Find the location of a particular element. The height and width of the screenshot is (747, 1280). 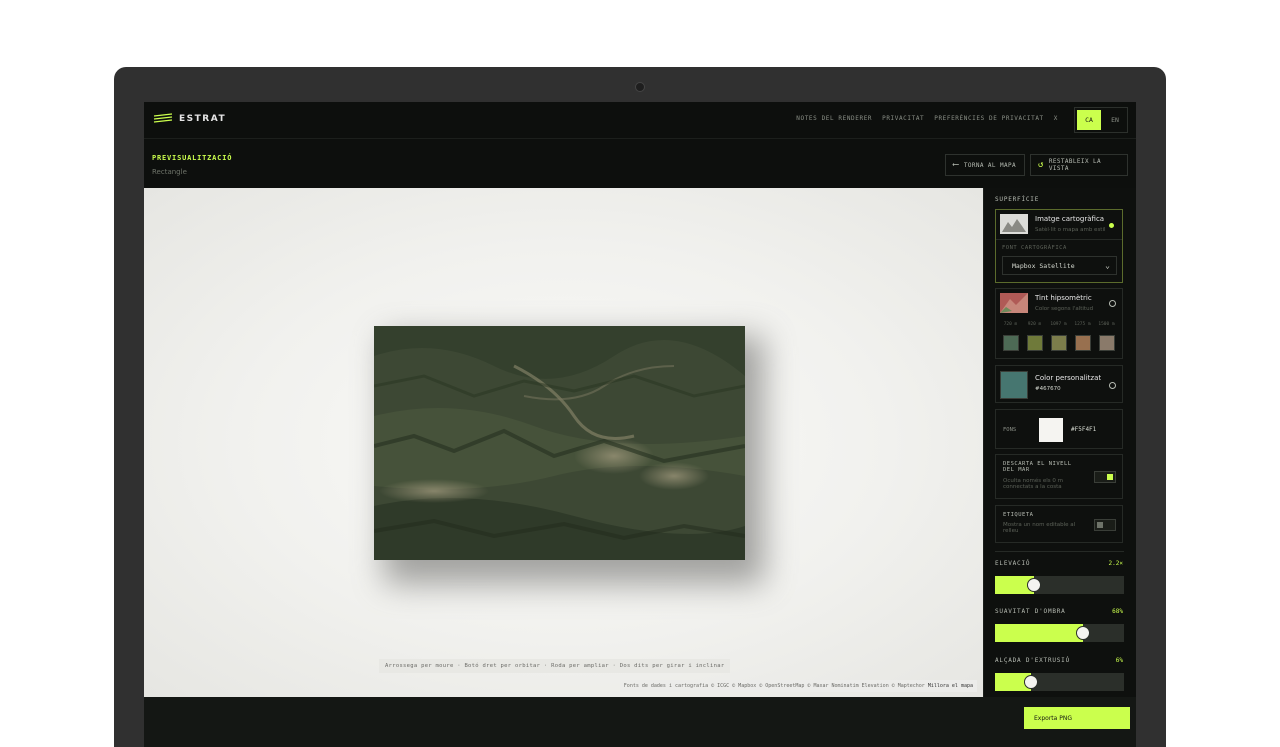

logo-icon is located at coordinates (163, 118).